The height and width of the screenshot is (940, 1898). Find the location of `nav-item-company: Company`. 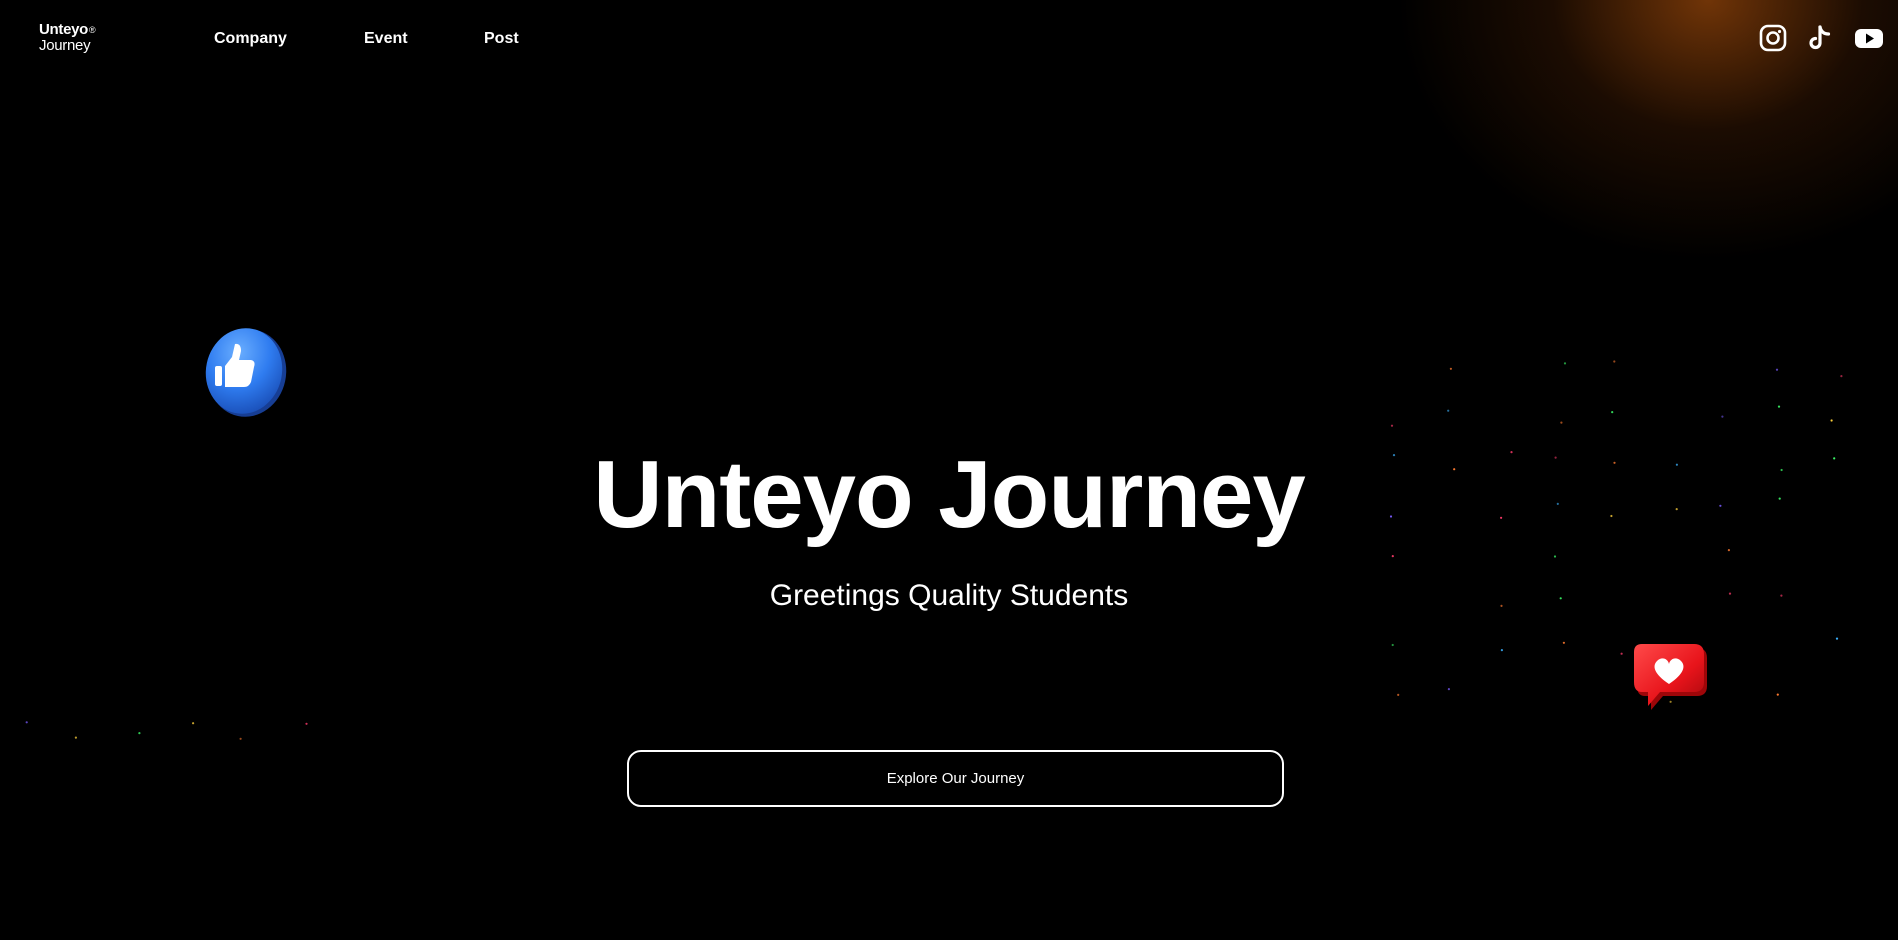

nav-item-company: Company is located at coordinates (250, 39).